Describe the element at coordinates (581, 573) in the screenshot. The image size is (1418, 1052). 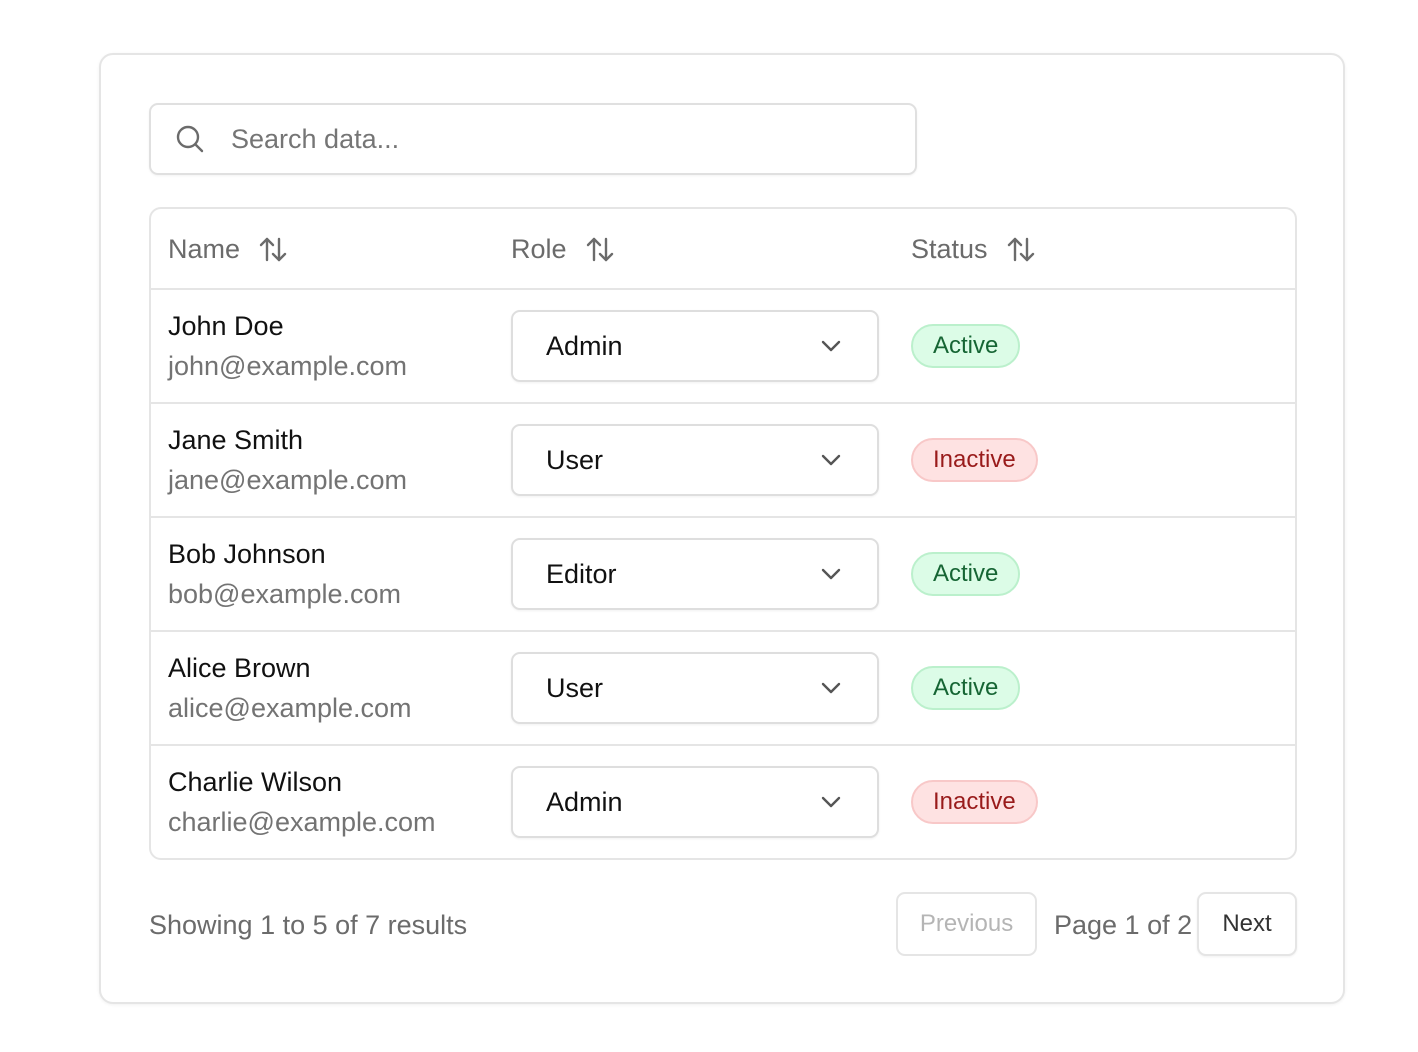
I see `role-select-value: Editor` at that location.